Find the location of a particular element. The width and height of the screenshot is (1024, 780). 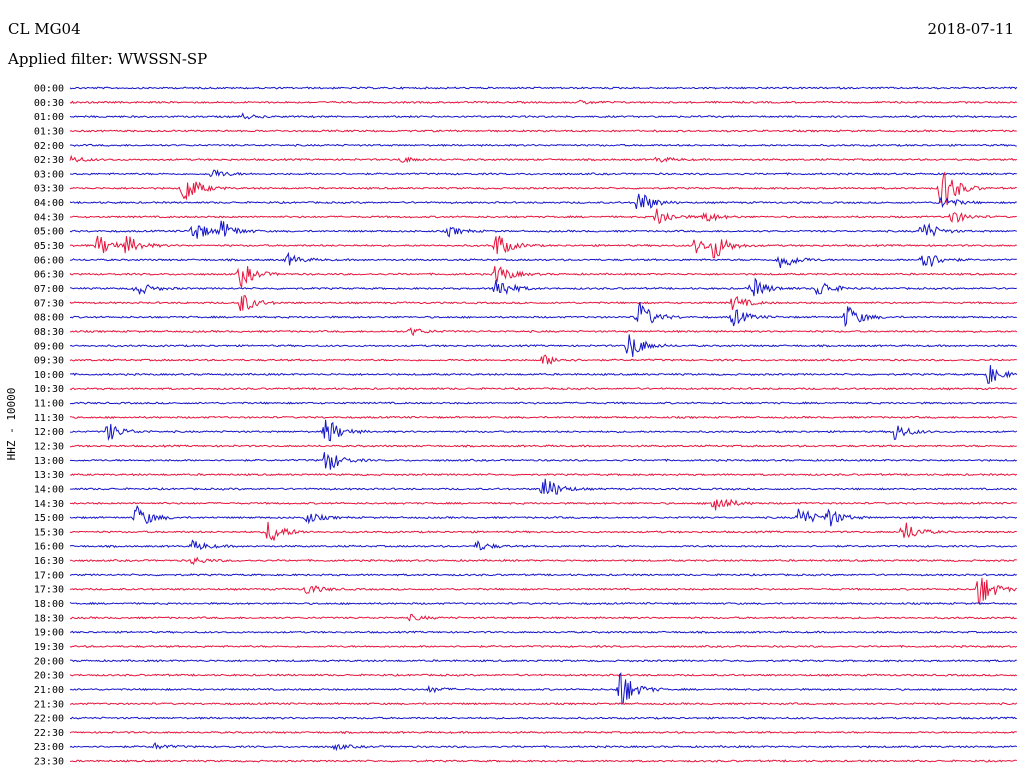

tick-label: 01:30 is located at coordinates (49, 131).